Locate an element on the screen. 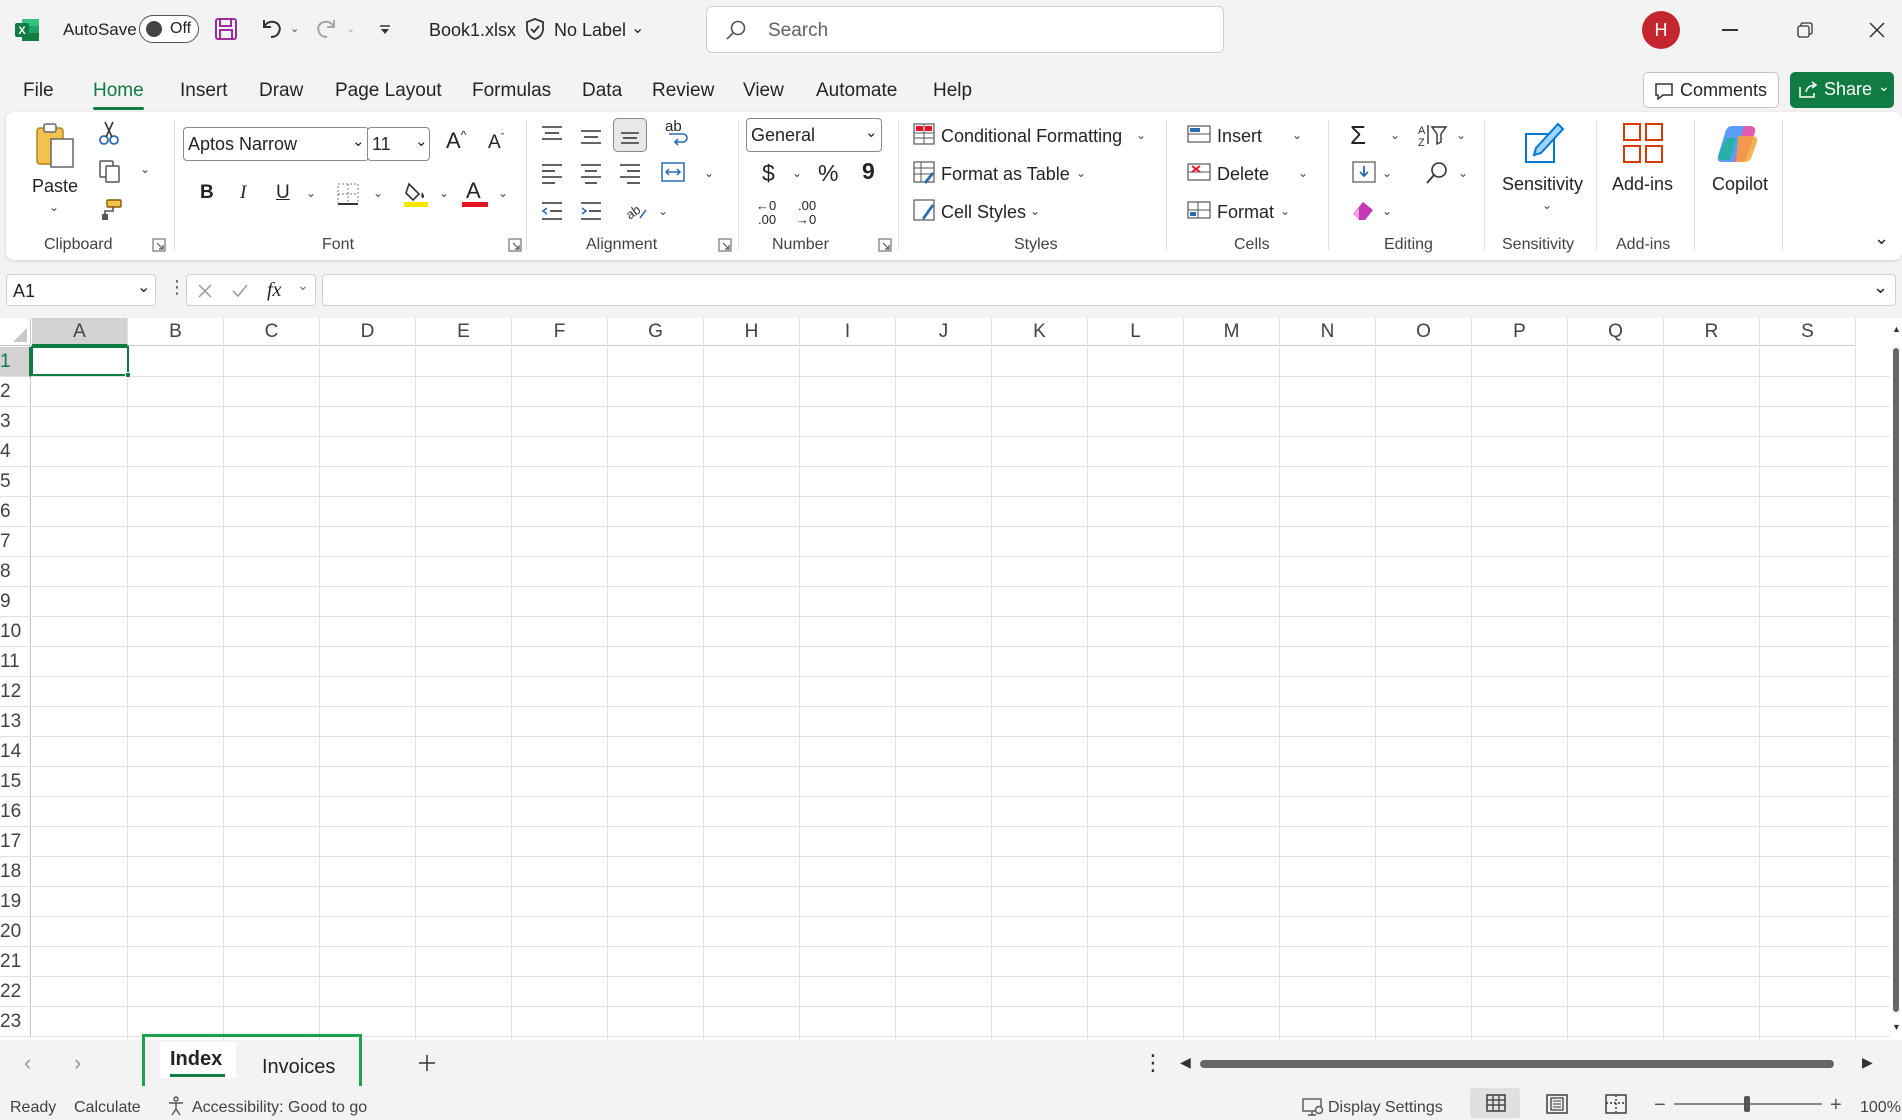 This screenshot has height=1120, width=1902. font-launcher-icon is located at coordinates (515, 245).